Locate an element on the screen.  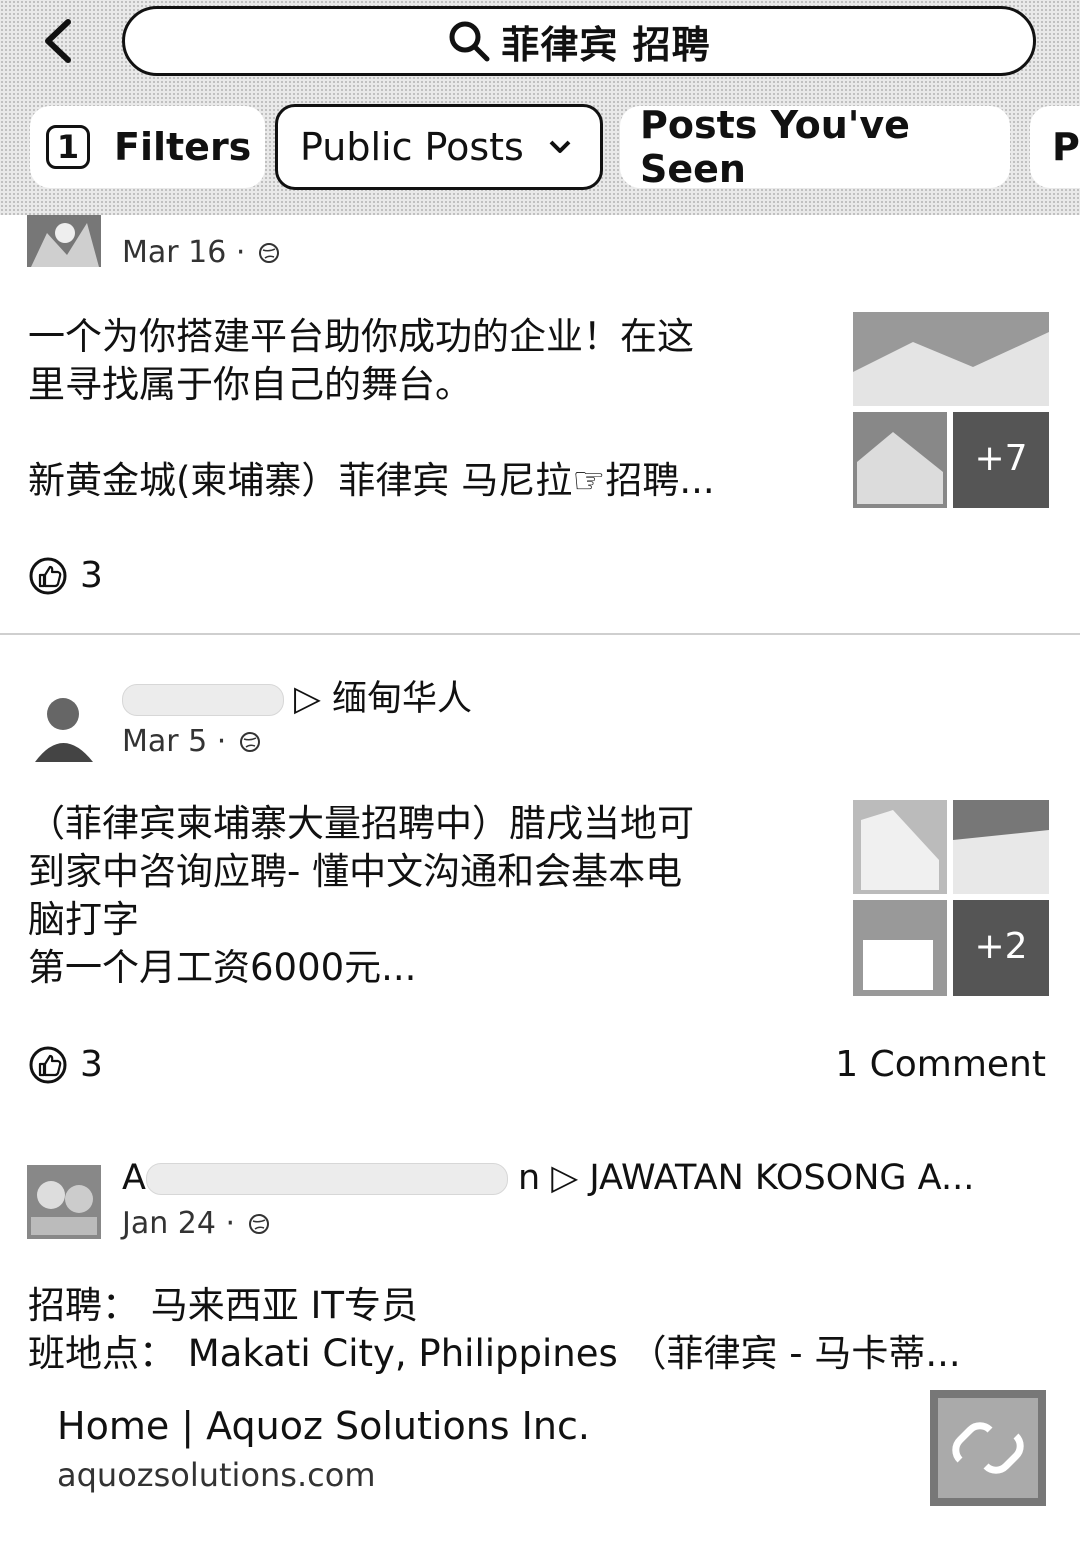
filters-chip: 1 Filters is located at coordinates (147, 147).